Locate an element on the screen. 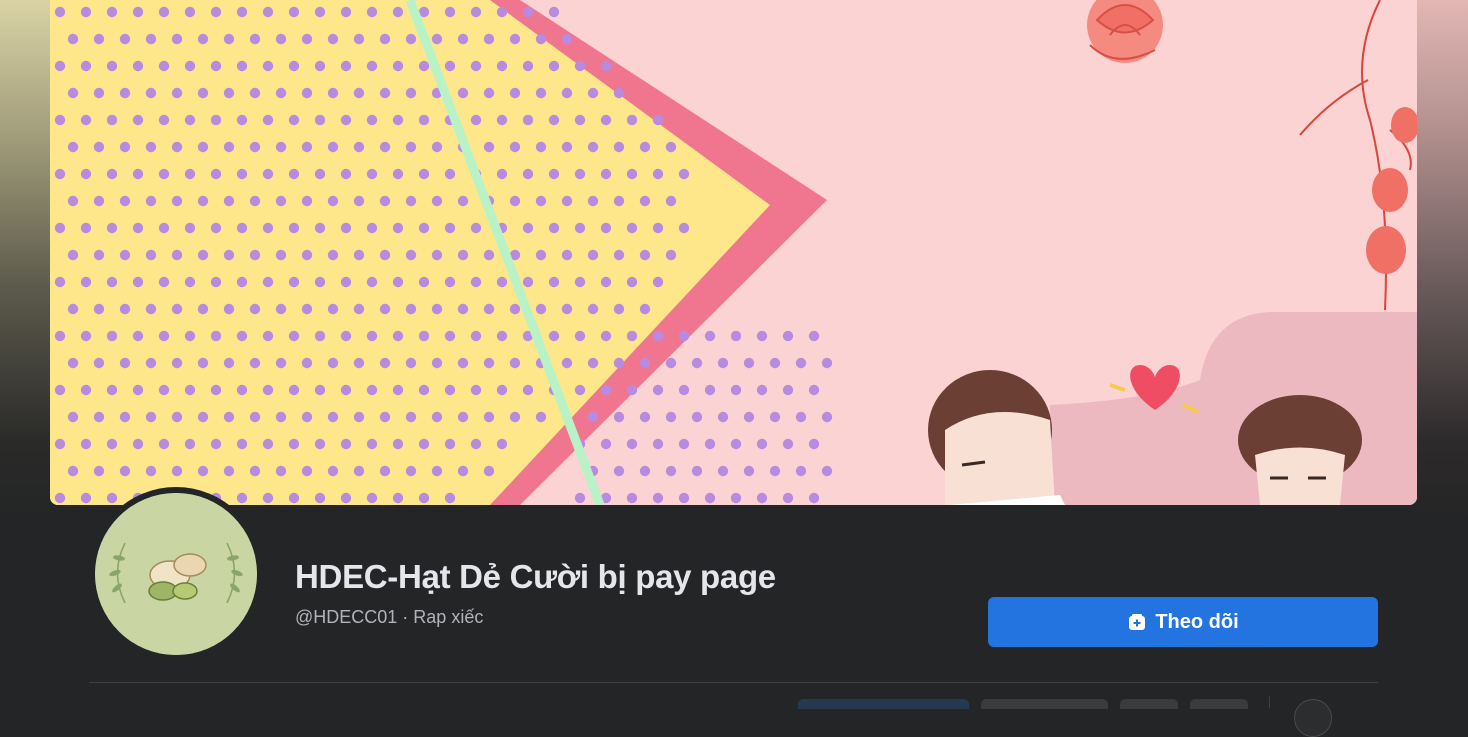 The image size is (1468, 737). profile-picture-image is located at coordinates (176, 574).